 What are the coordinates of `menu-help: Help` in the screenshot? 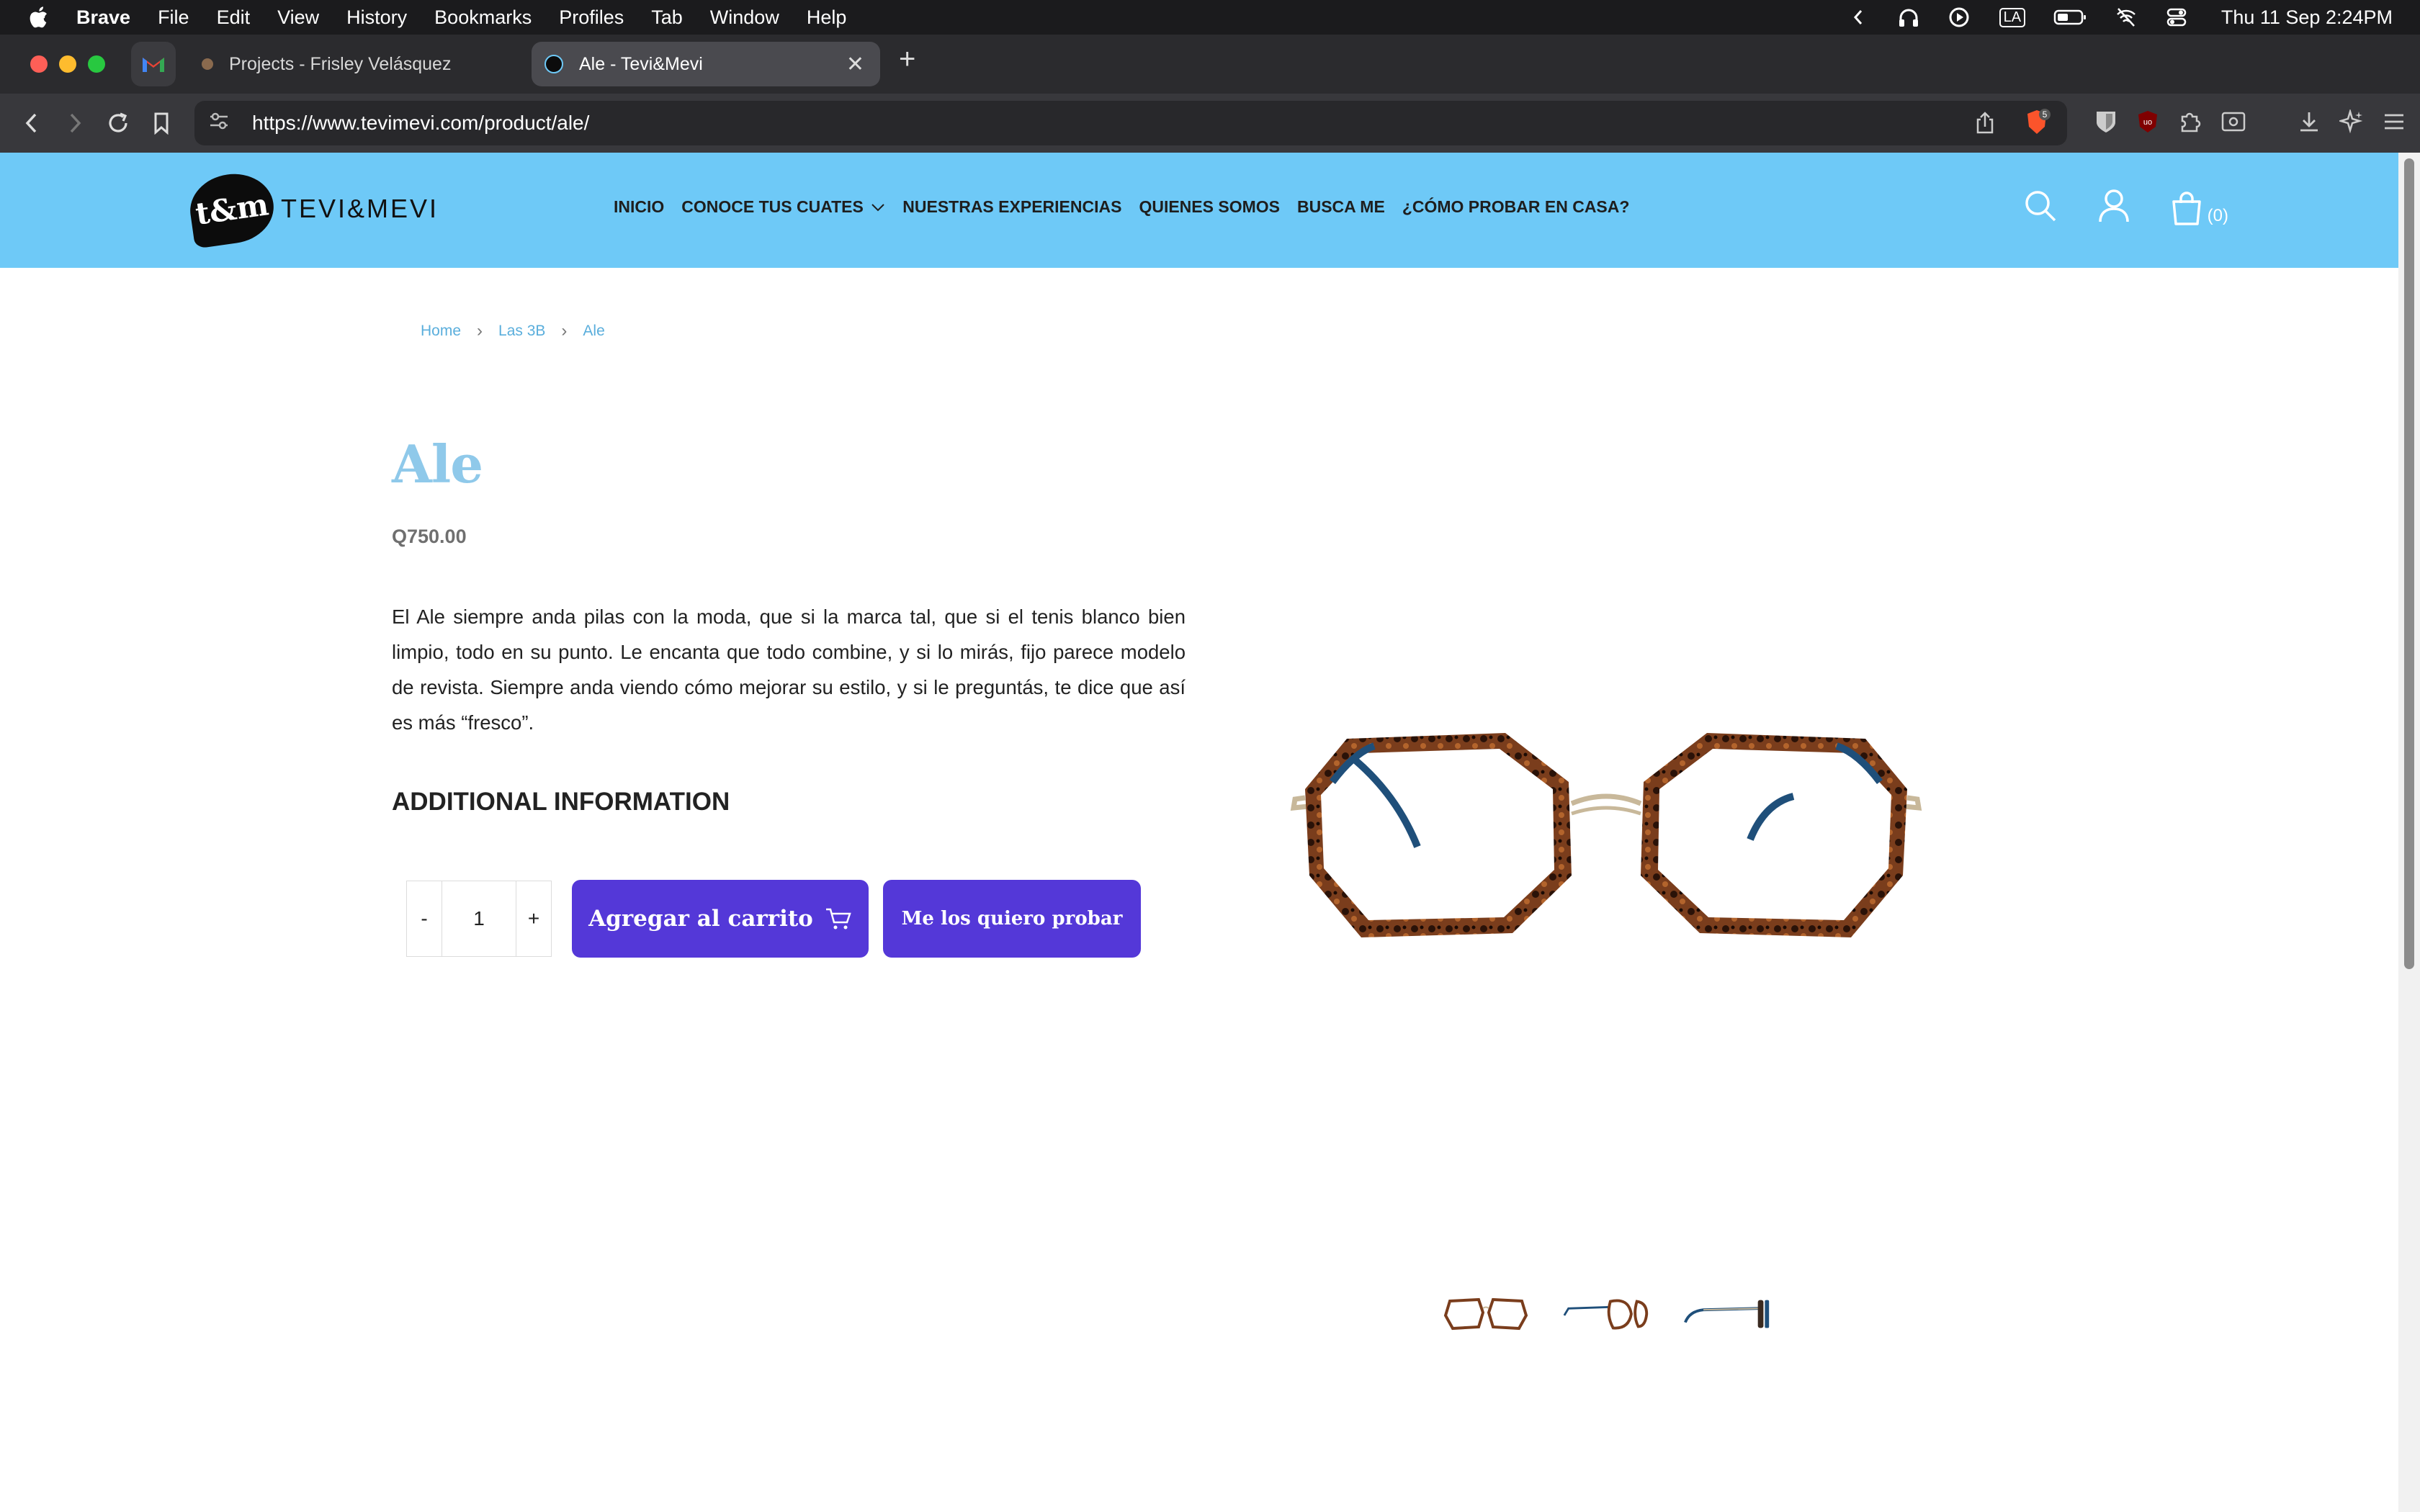 It's located at (827, 17).